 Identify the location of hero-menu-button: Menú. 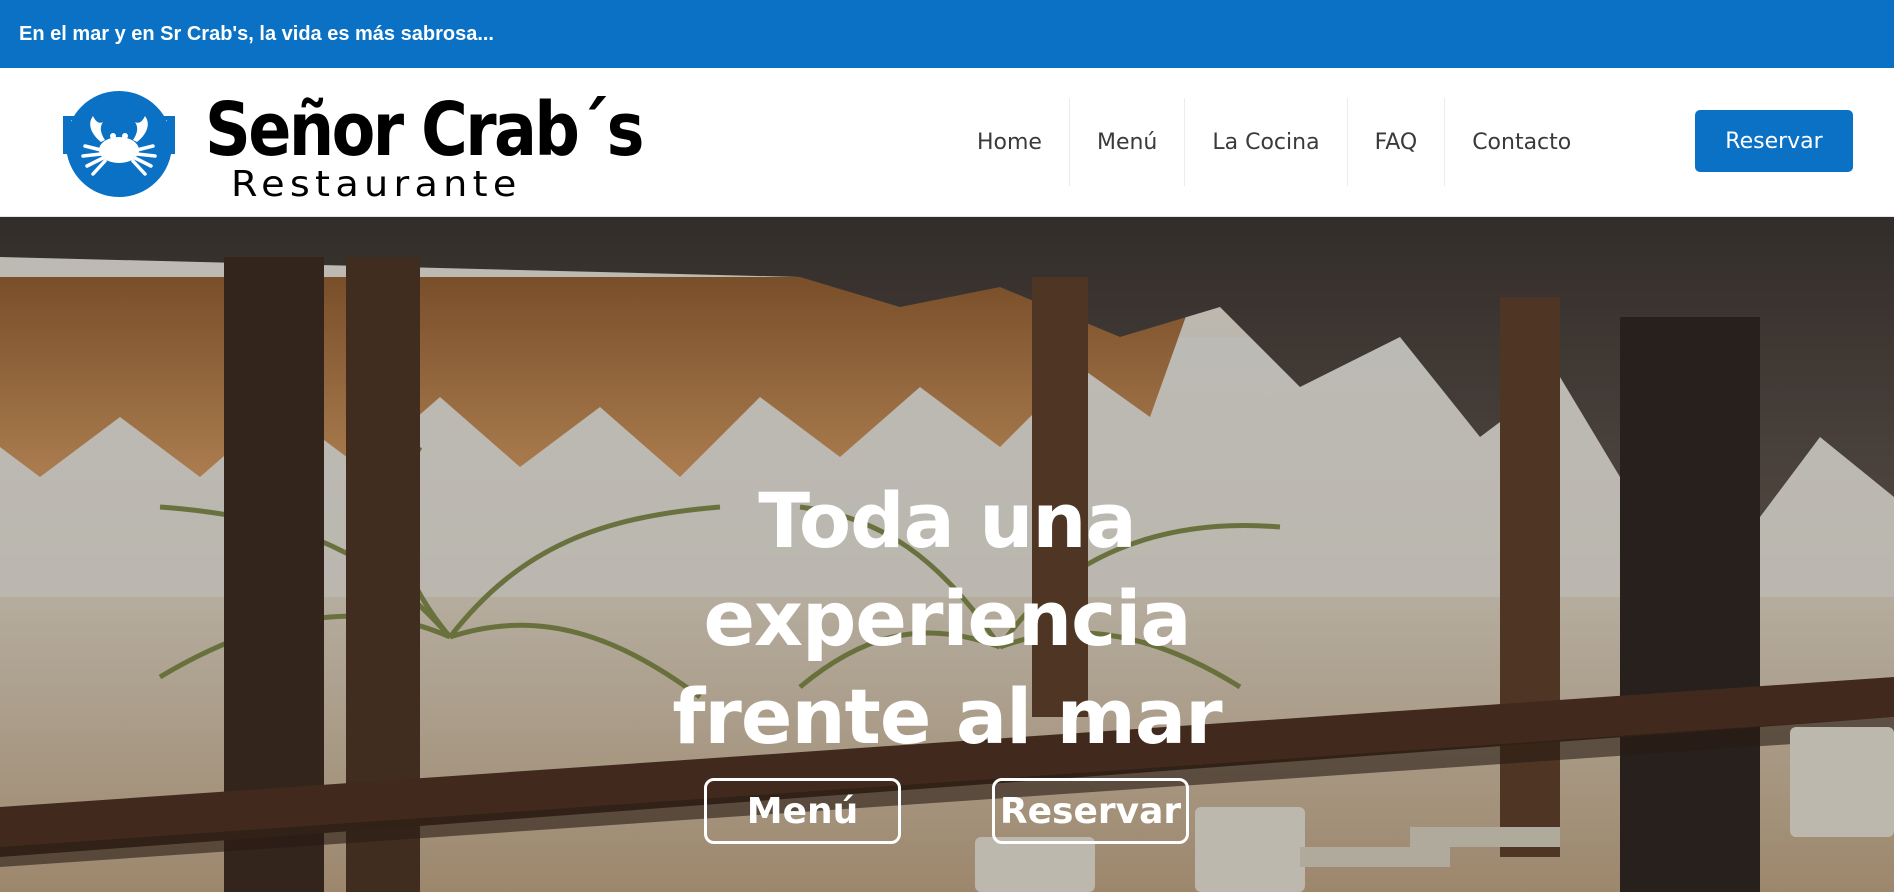
(802, 811).